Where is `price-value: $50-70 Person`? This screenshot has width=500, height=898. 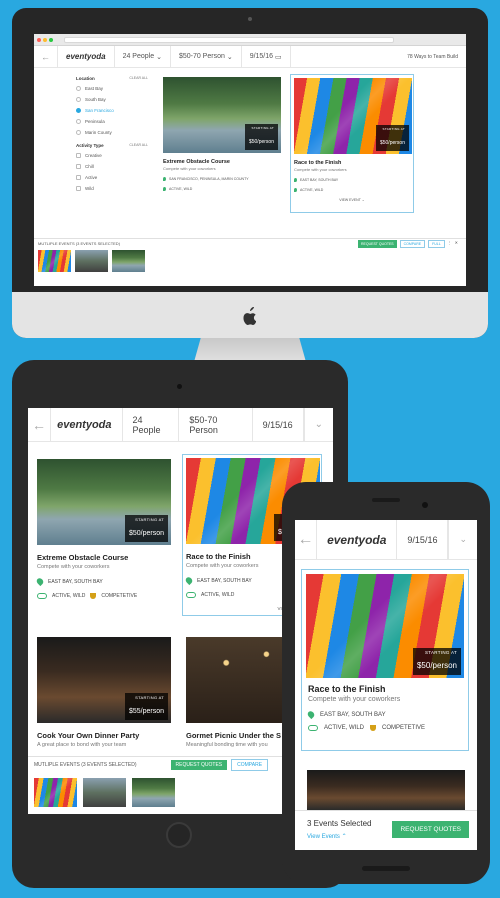
price-value: $50-70 Person is located at coordinates (201, 56).